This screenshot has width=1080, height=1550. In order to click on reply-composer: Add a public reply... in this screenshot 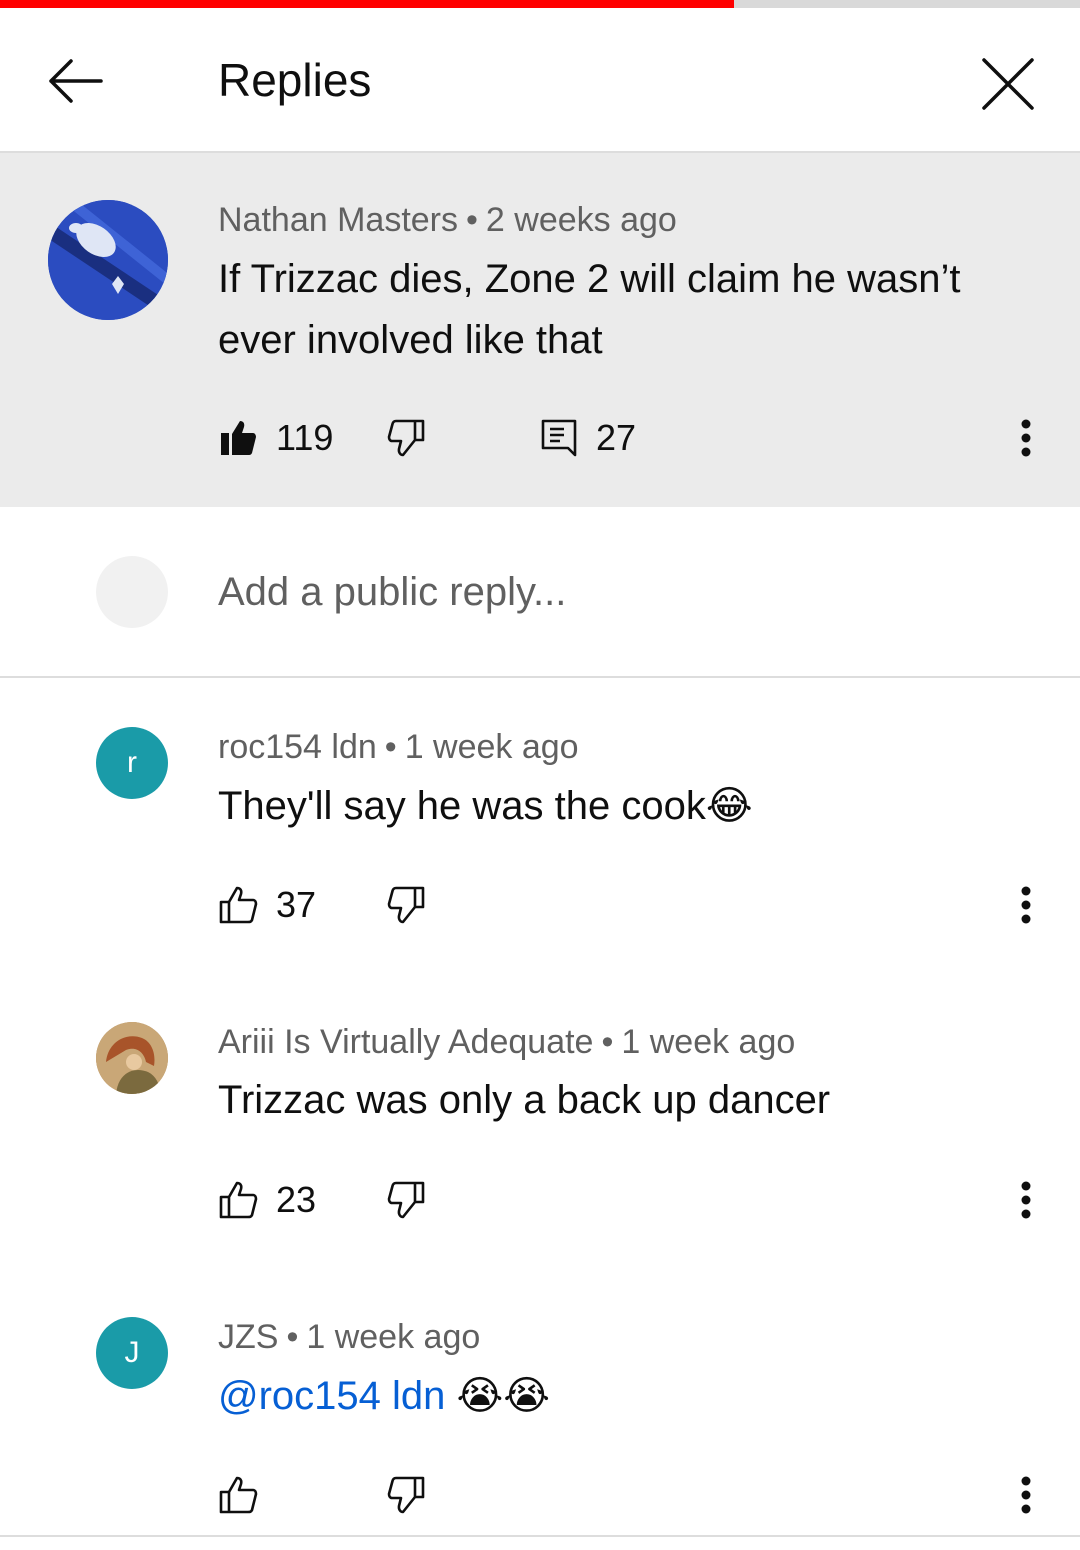, I will do `click(540, 592)`.